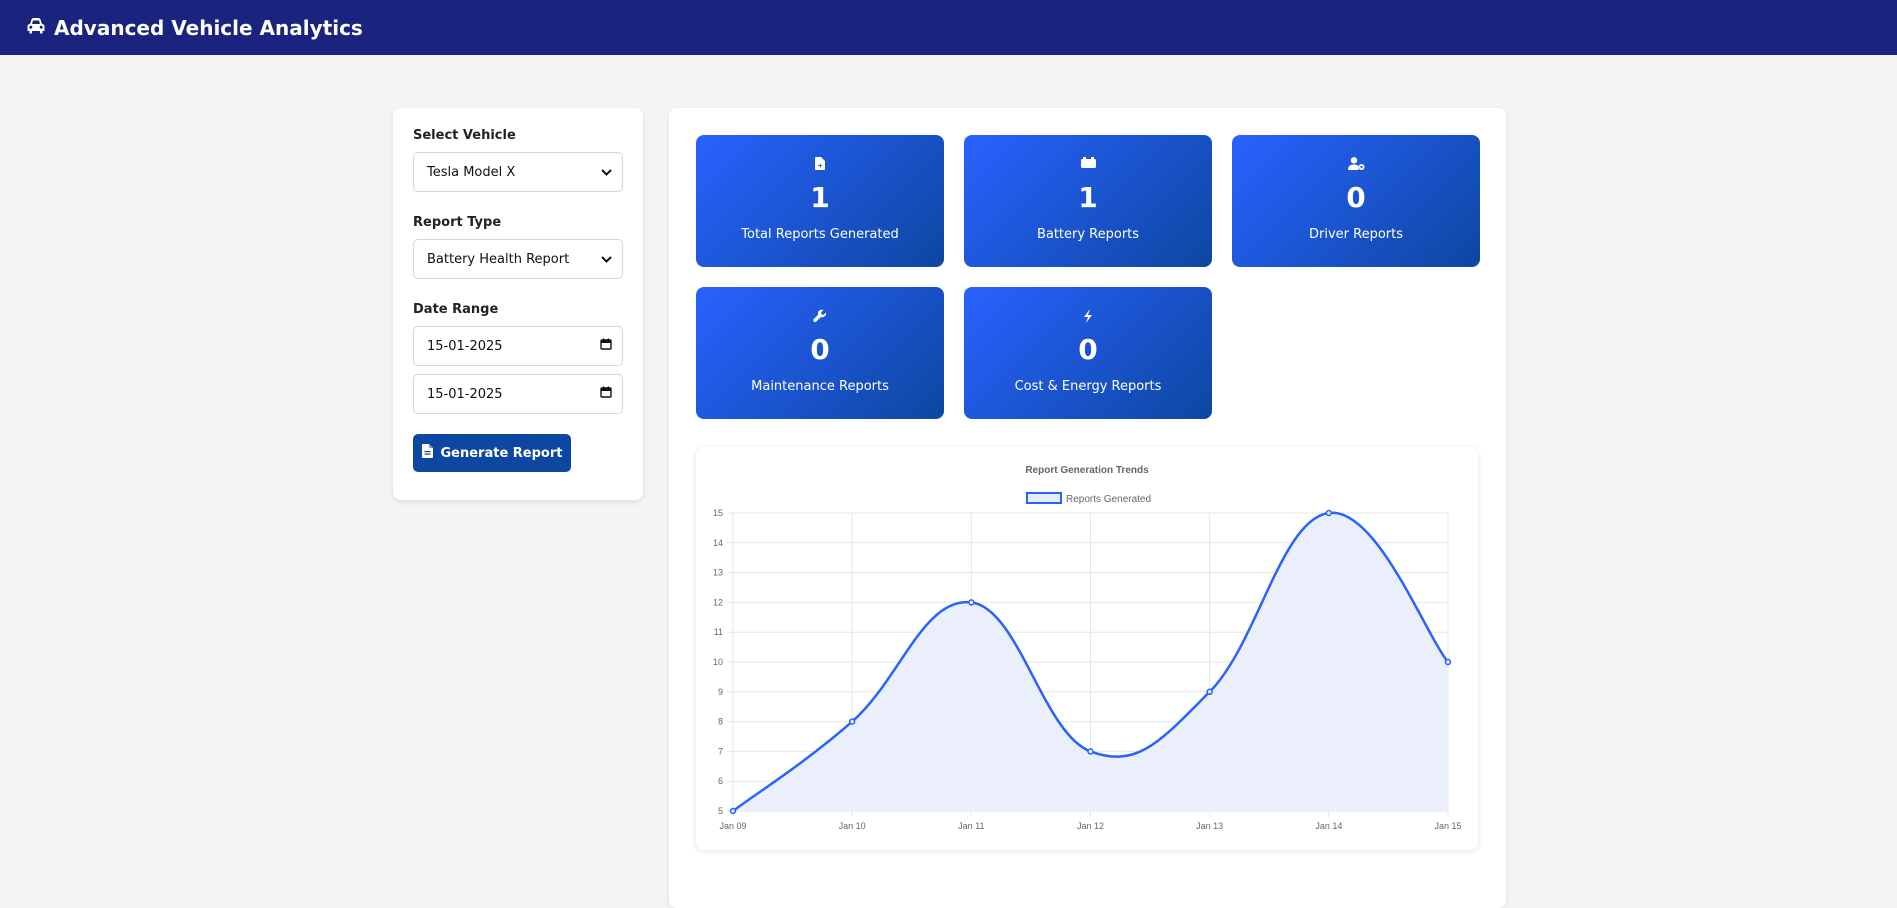  What do you see at coordinates (1044, 498) in the screenshot?
I see `legend-swatch` at bounding box center [1044, 498].